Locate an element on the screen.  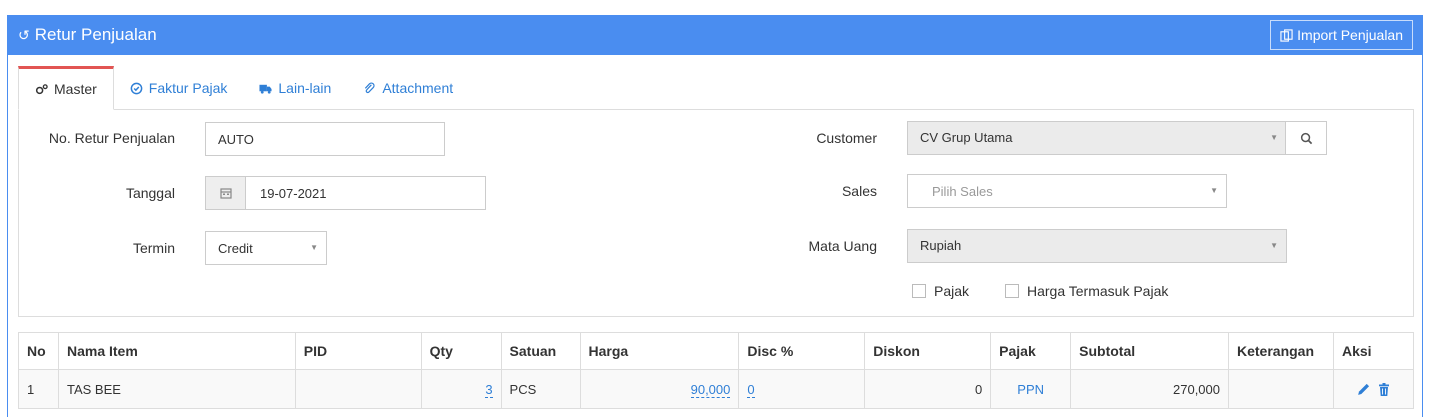
tab-lain-lain: Lain-lain is located at coordinates (295, 88).